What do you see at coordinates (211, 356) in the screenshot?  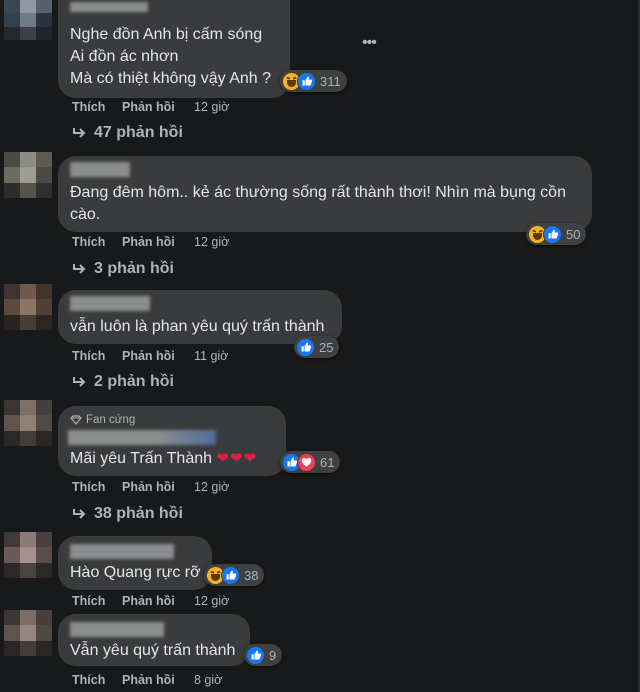 I see `timestamp: 11 giờ` at bounding box center [211, 356].